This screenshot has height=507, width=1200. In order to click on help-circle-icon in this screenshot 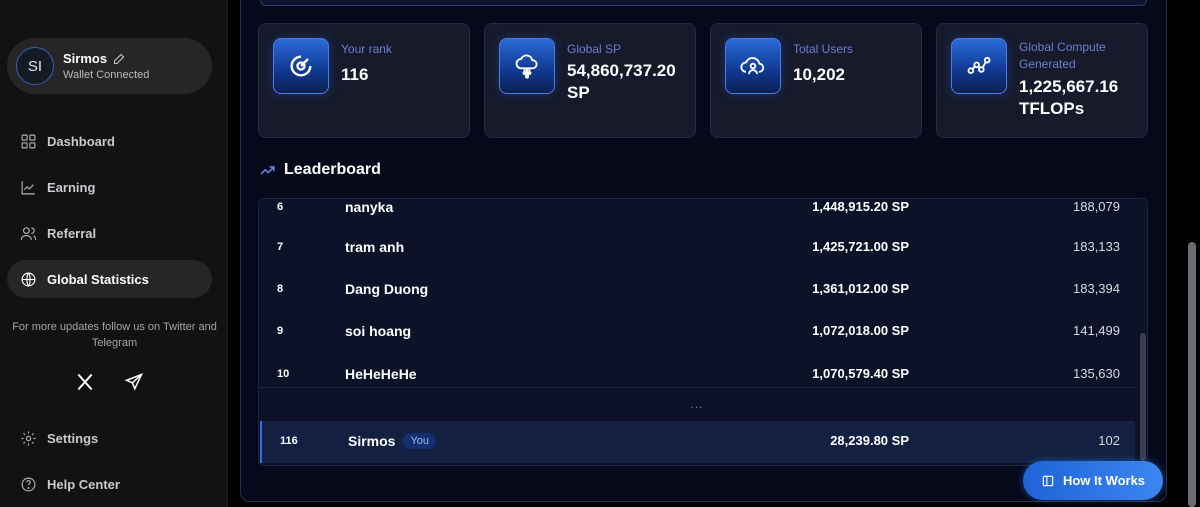, I will do `click(28, 484)`.